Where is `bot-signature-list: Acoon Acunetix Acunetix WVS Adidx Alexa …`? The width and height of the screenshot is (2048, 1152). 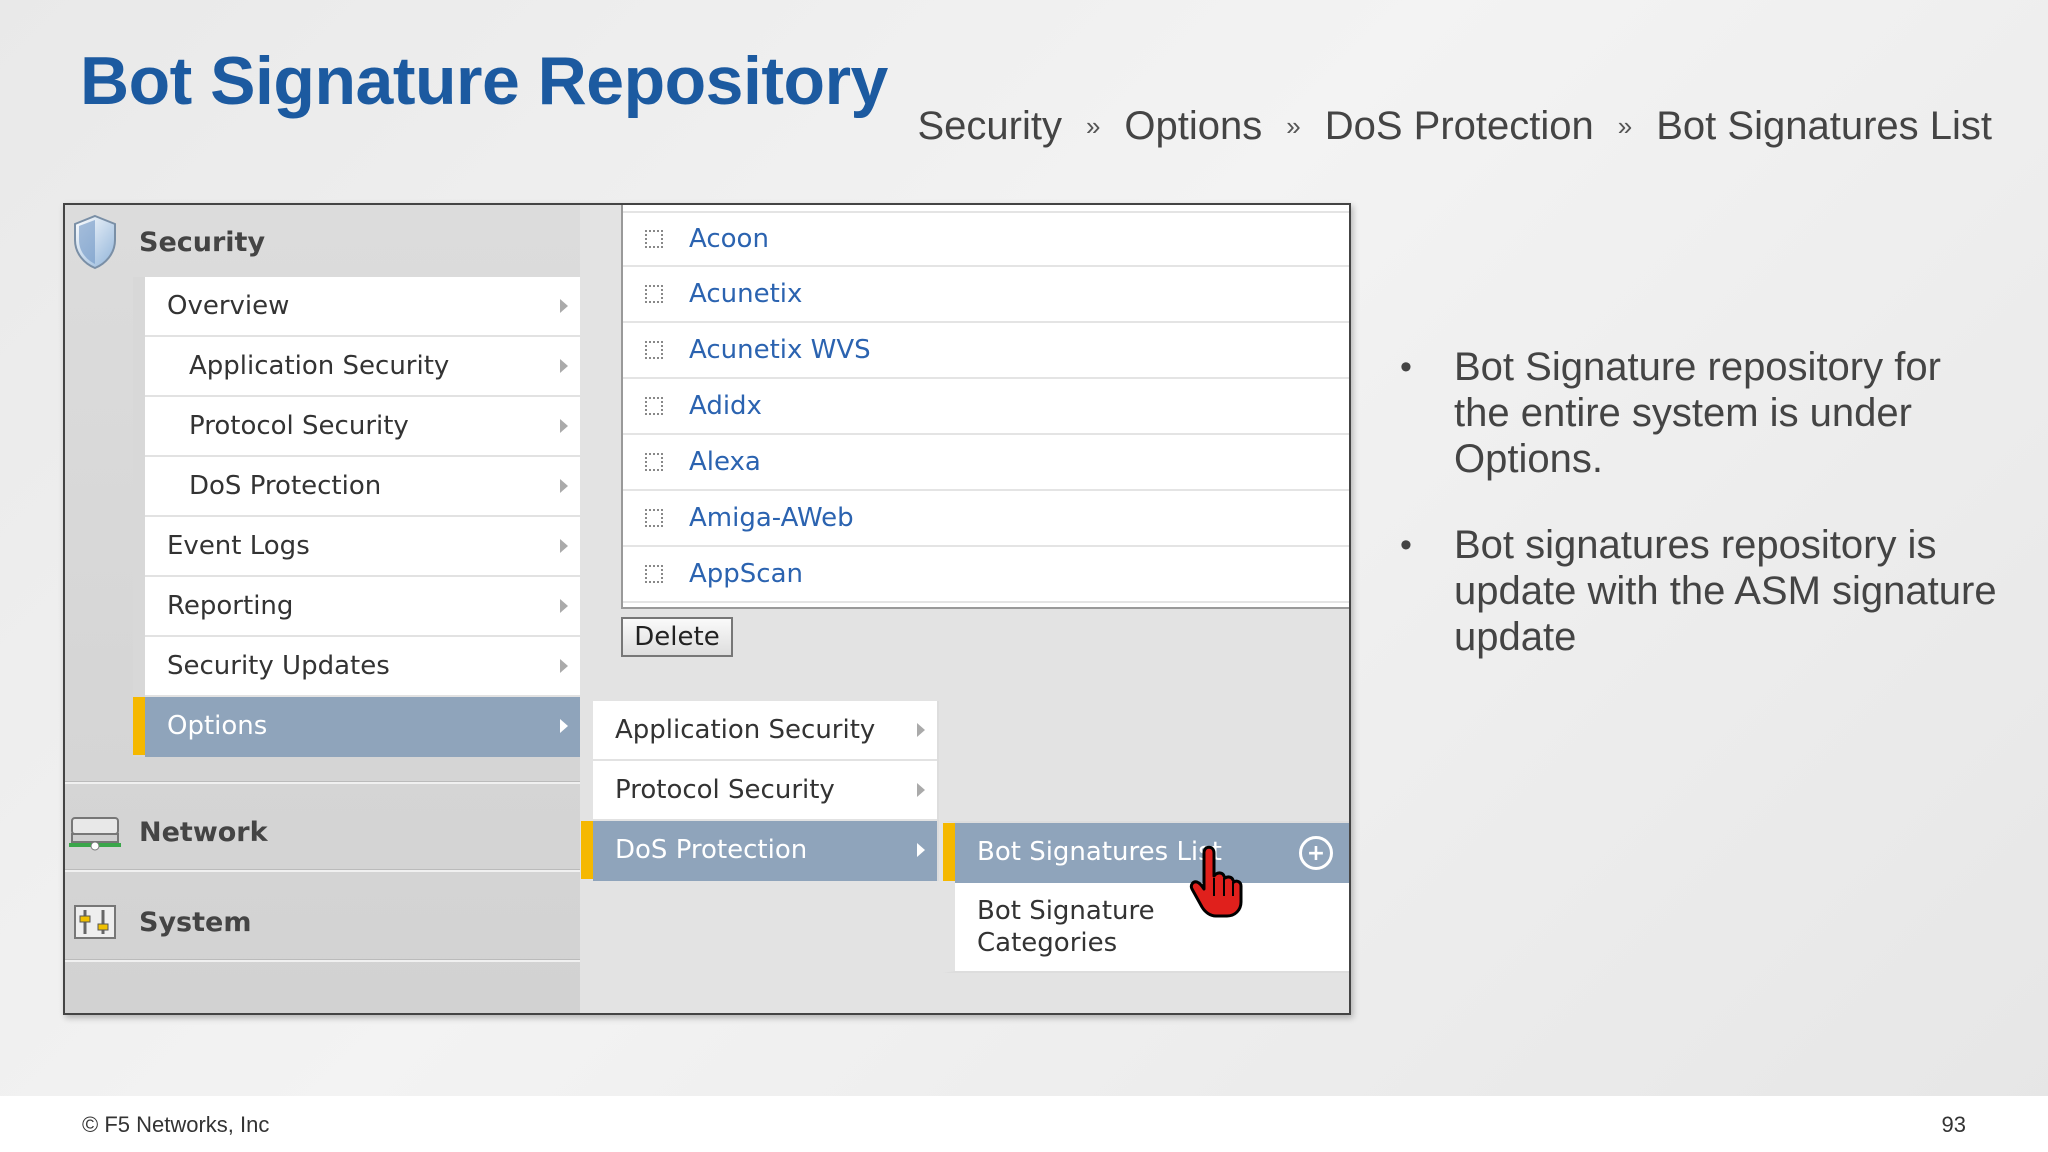 bot-signature-list: Acoon Acunetix Acunetix WVS Adidx Alexa … is located at coordinates (985, 407).